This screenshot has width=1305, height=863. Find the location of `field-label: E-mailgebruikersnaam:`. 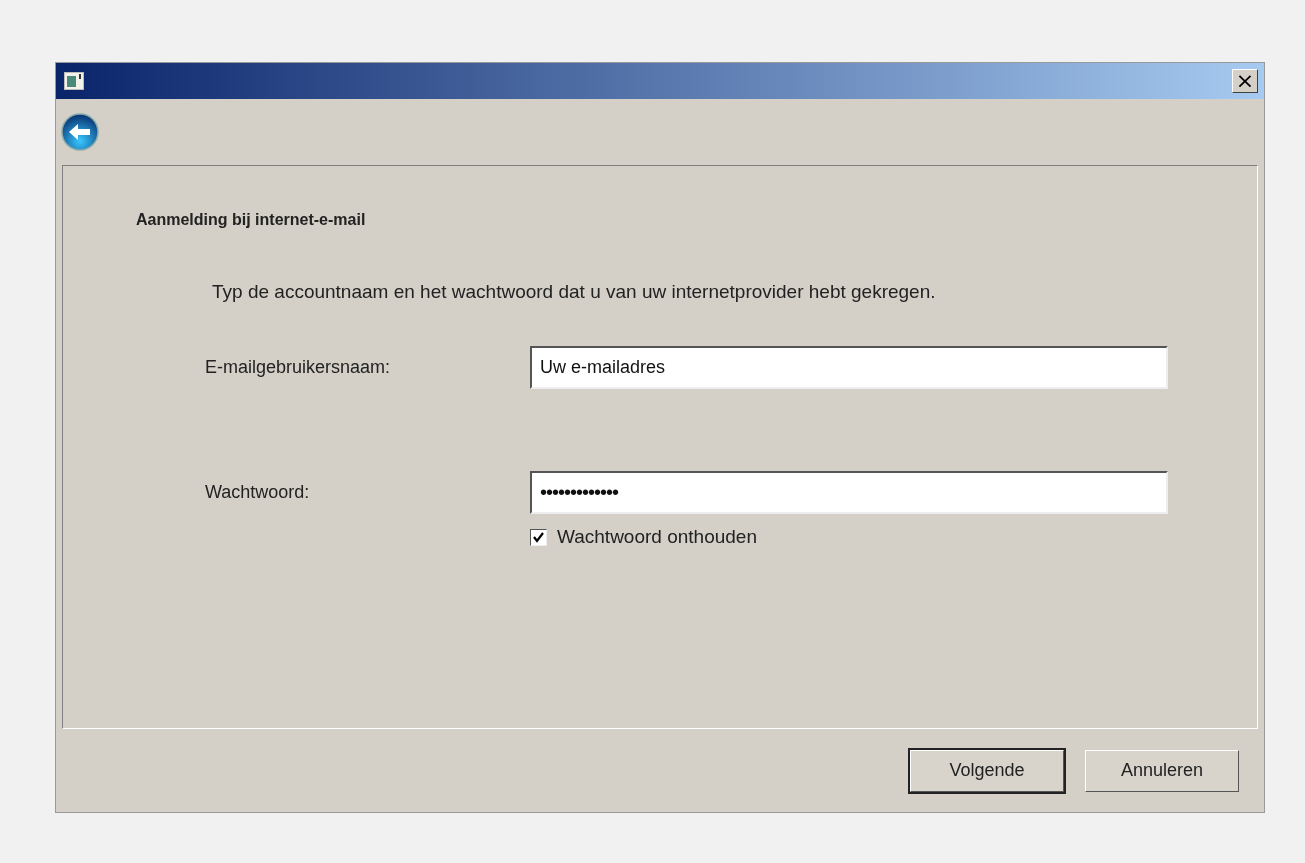

field-label: E-mailgebruikersnaam: is located at coordinates (298, 367).